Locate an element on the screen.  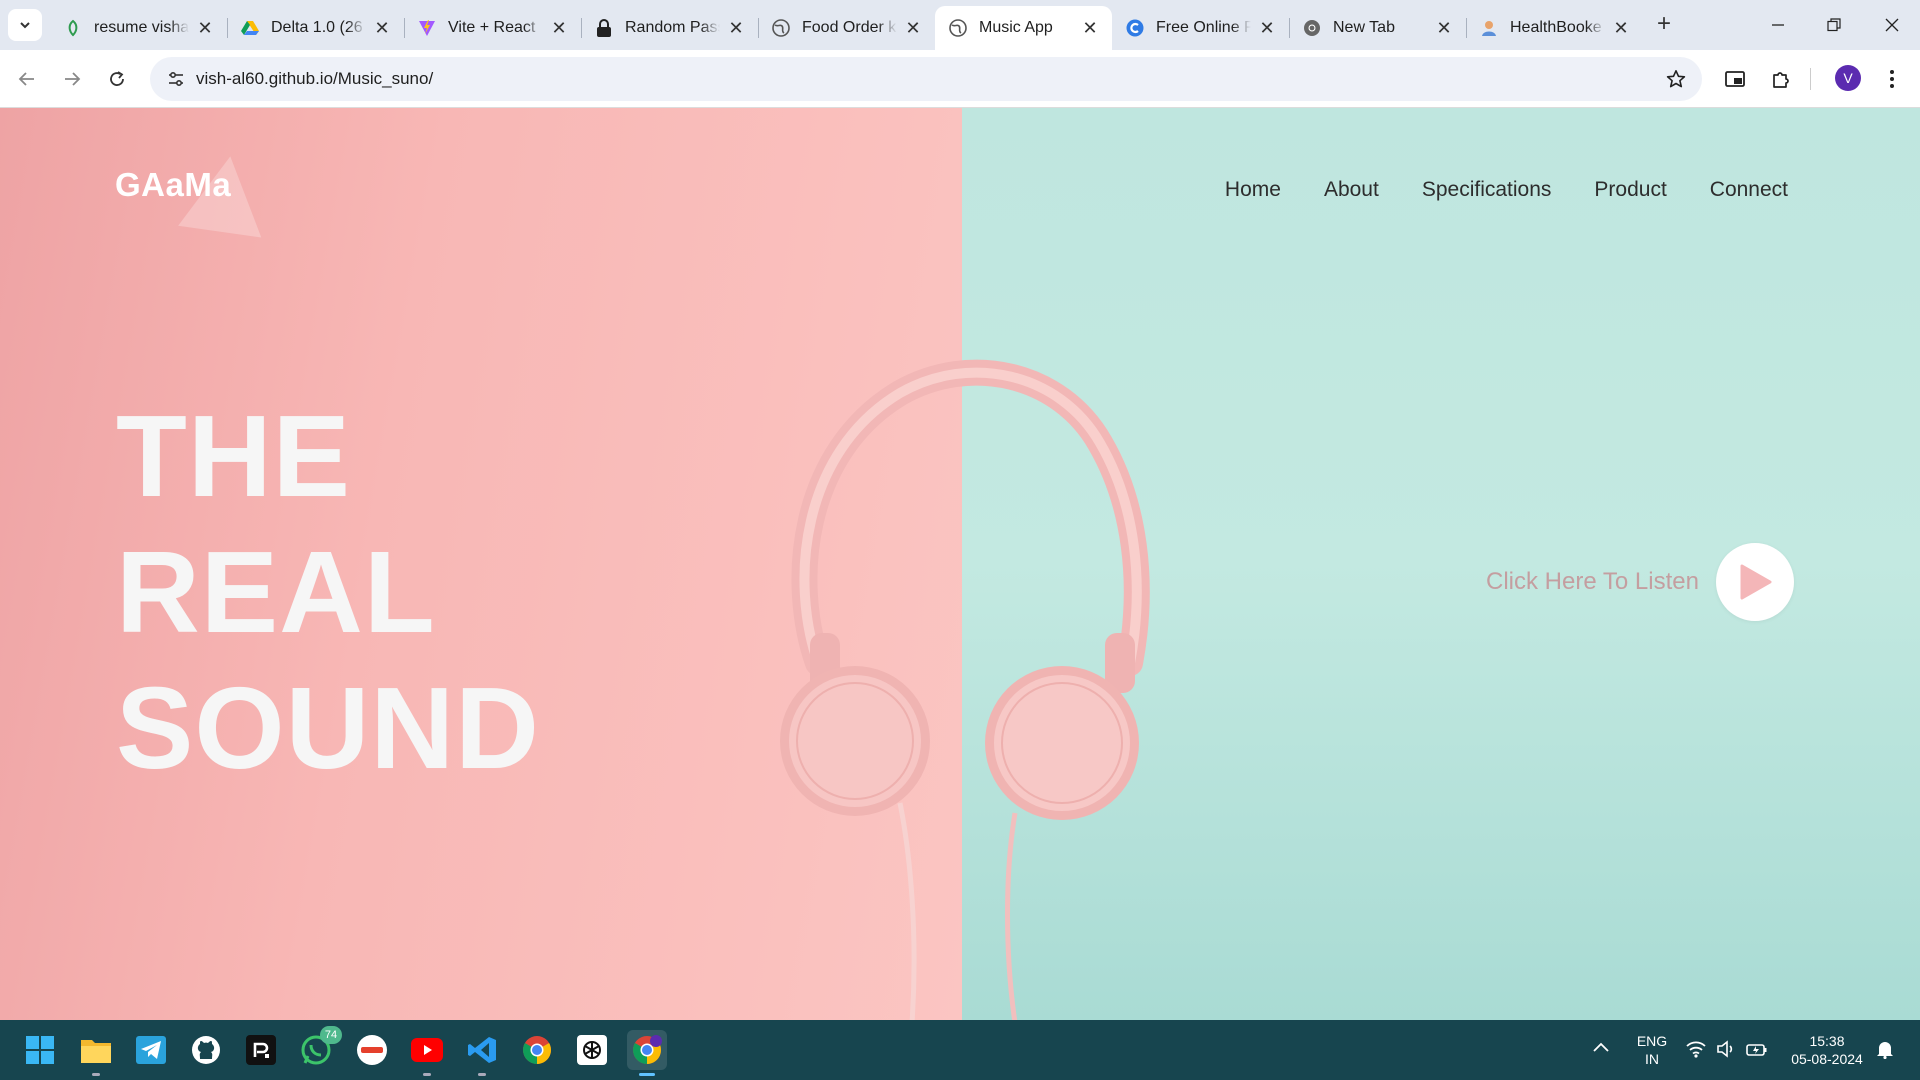
tab-title: Delta 1.0 (26 is located at coordinates (317, 27).